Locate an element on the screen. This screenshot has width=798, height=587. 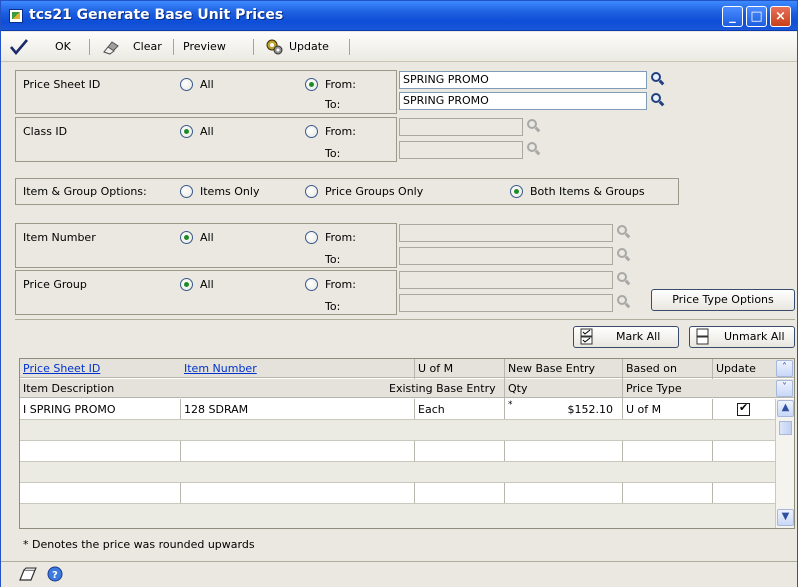
cell-based-on: U of M is located at coordinates (667, 409).